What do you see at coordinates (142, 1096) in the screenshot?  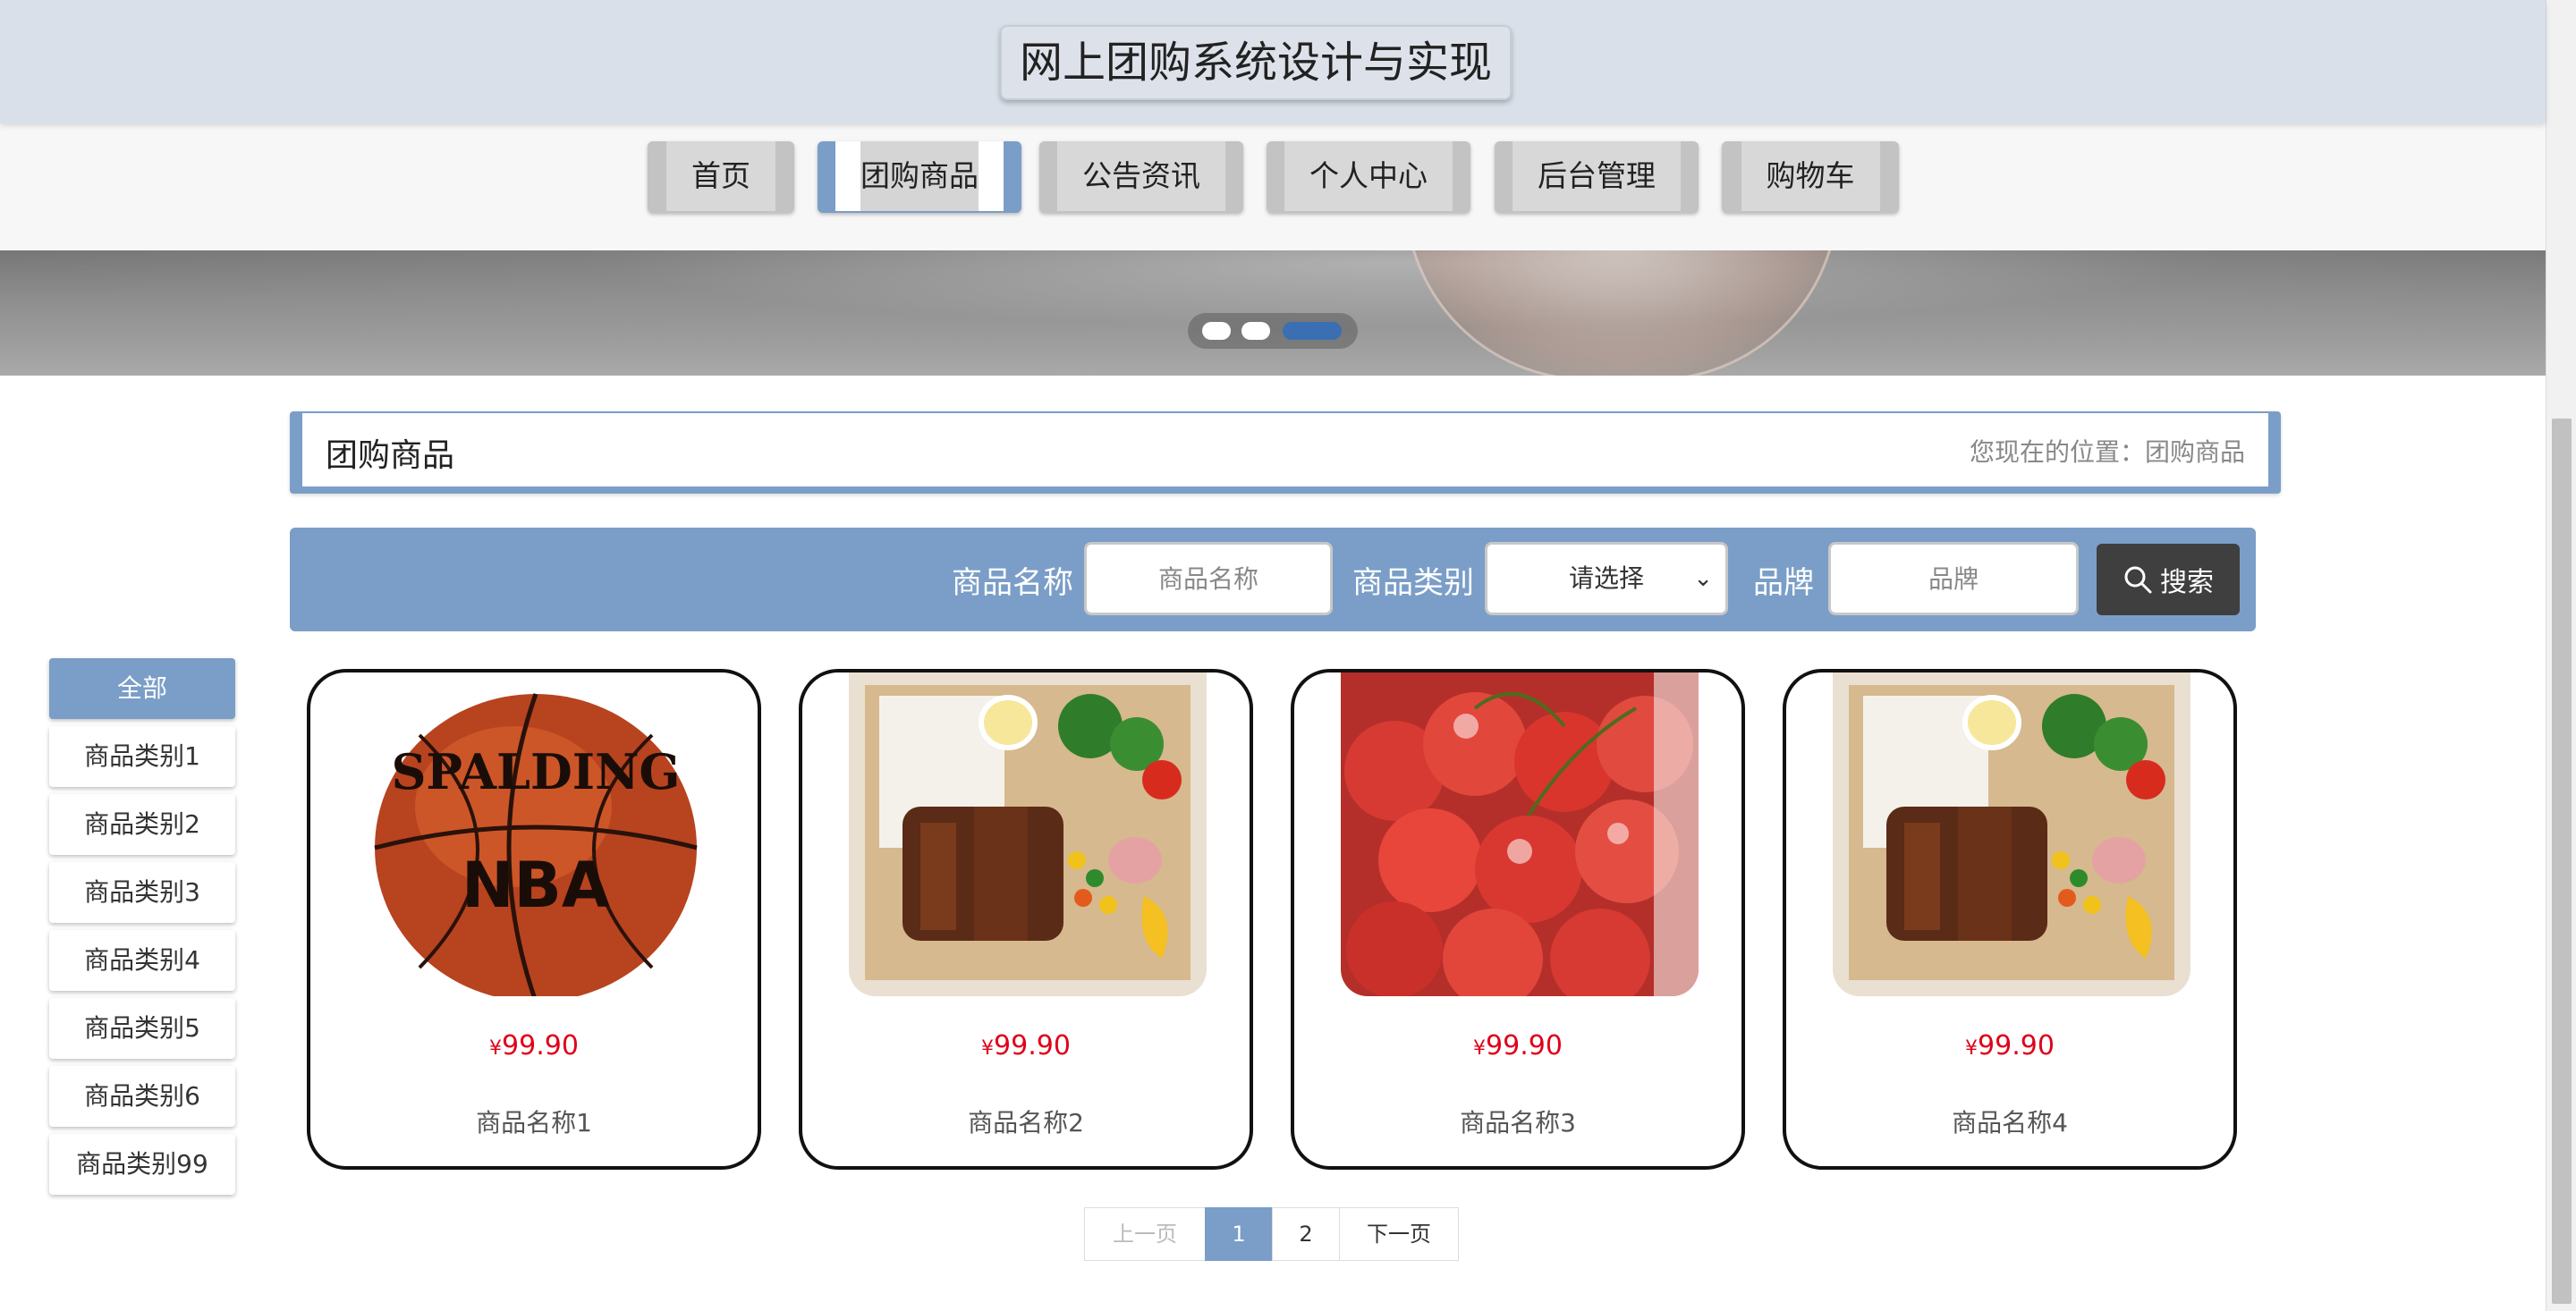 I see `category-item-6: 商品类别6` at bounding box center [142, 1096].